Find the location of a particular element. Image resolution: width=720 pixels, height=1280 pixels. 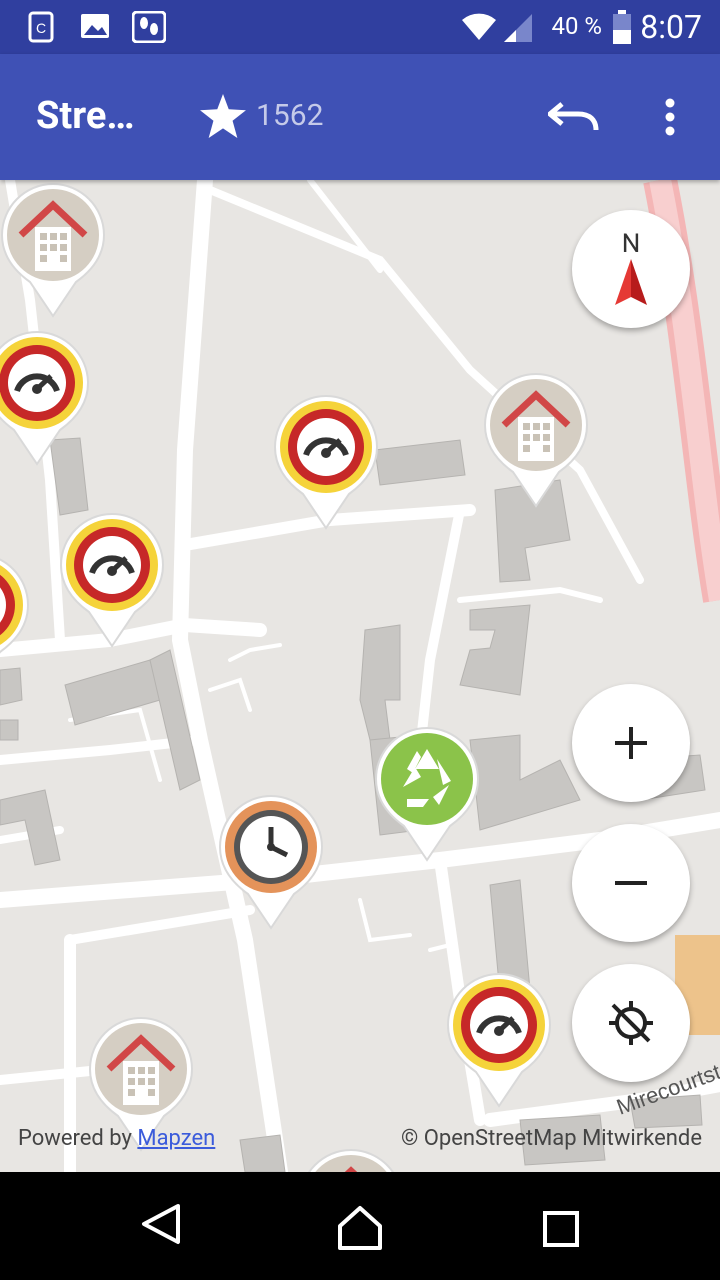

home-icon is located at coordinates (360, 1229).